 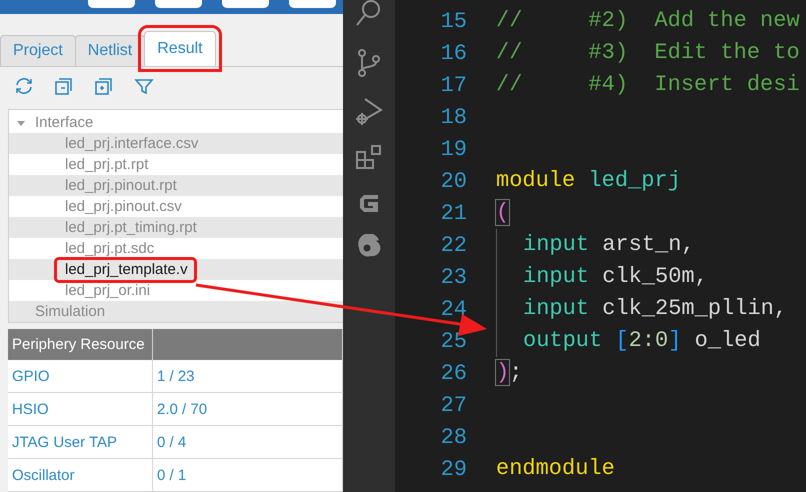 What do you see at coordinates (453, 85) in the screenshot?
I see `line-number: 17` at bounding box center [453, 85].